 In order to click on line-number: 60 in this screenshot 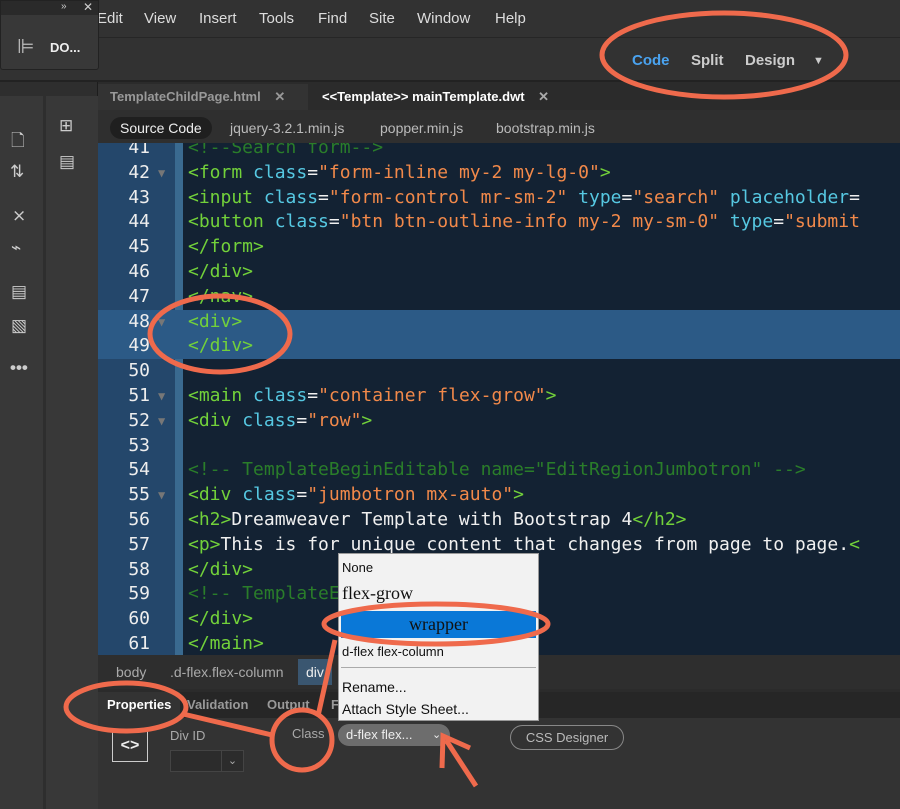, I will do `click(139, 619)`.